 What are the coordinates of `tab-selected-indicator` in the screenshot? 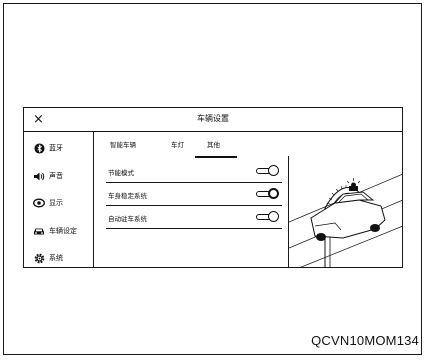 It's located at (216, 157).